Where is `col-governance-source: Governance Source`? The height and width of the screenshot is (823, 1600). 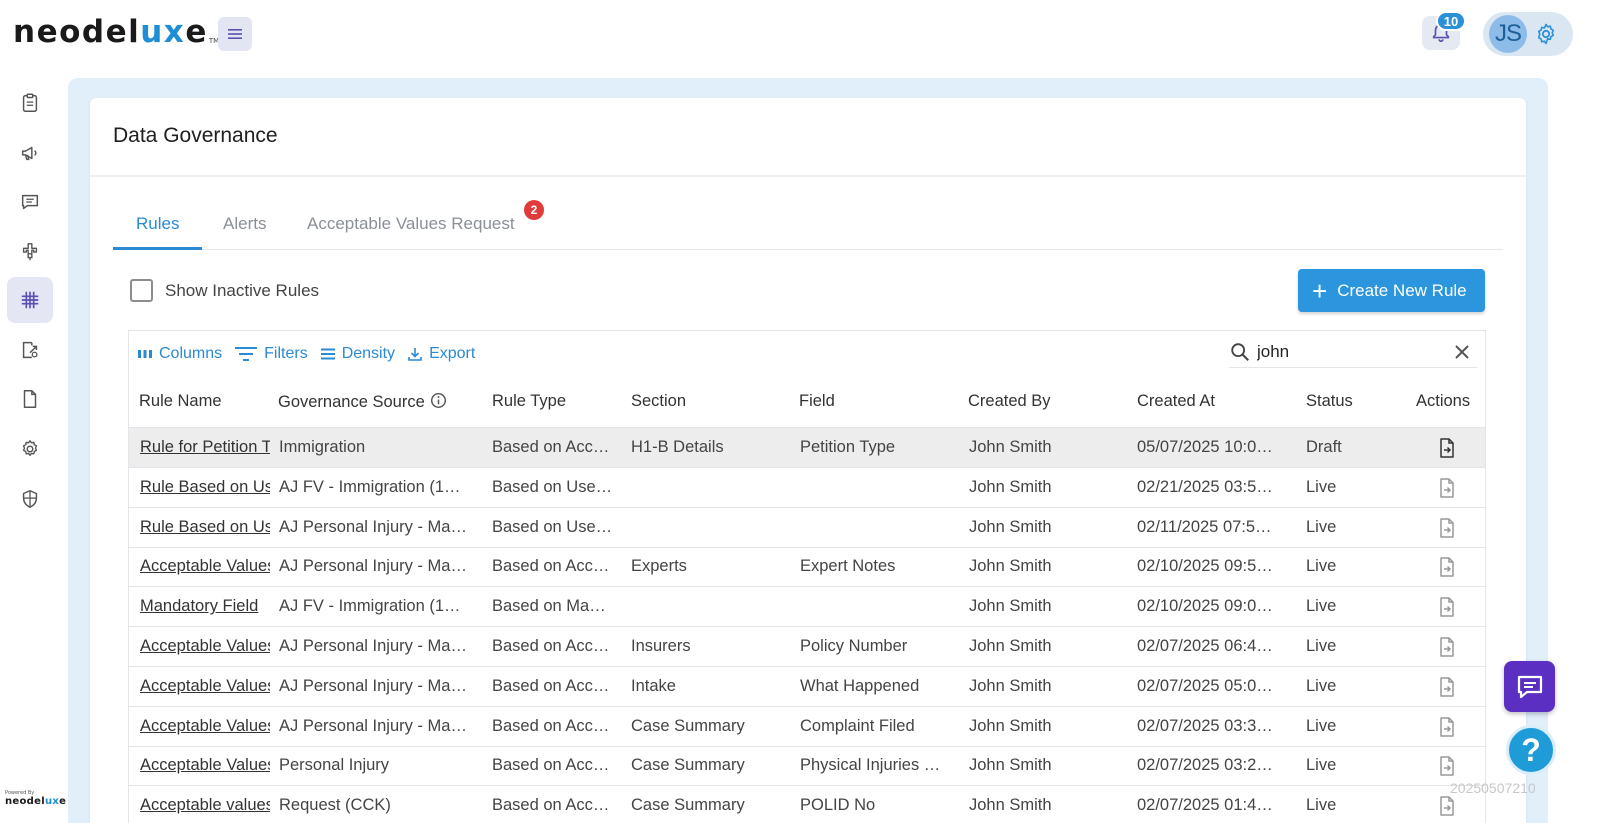 col-governance-source: Governance Source is located at coordinates (362, 402).